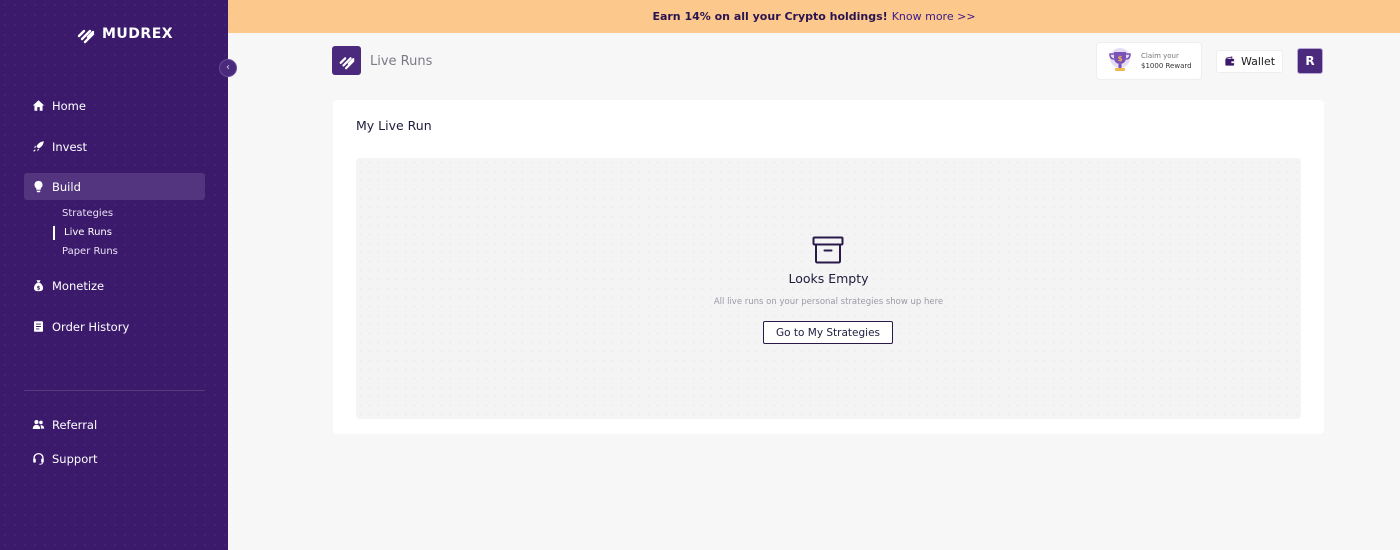 This screenshot has height=550, width=1400. What do you see at coordinates (934, 16) in the screenshot?
I see `know-more-link: Know more >>` at bounding box center [934, 16].